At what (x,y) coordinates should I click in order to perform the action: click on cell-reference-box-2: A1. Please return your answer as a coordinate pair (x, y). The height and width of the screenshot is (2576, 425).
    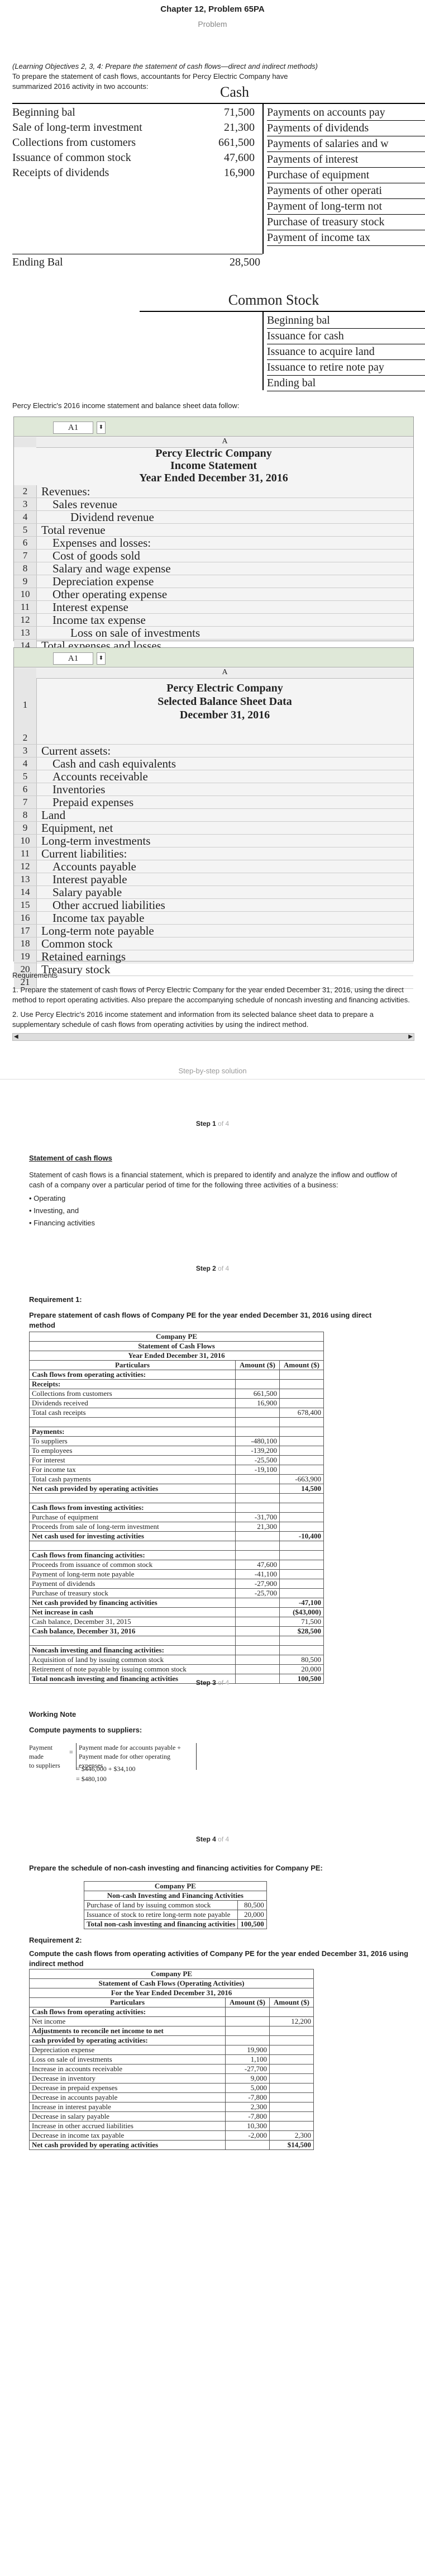
    Looking at the image, I should click on (73, 658).